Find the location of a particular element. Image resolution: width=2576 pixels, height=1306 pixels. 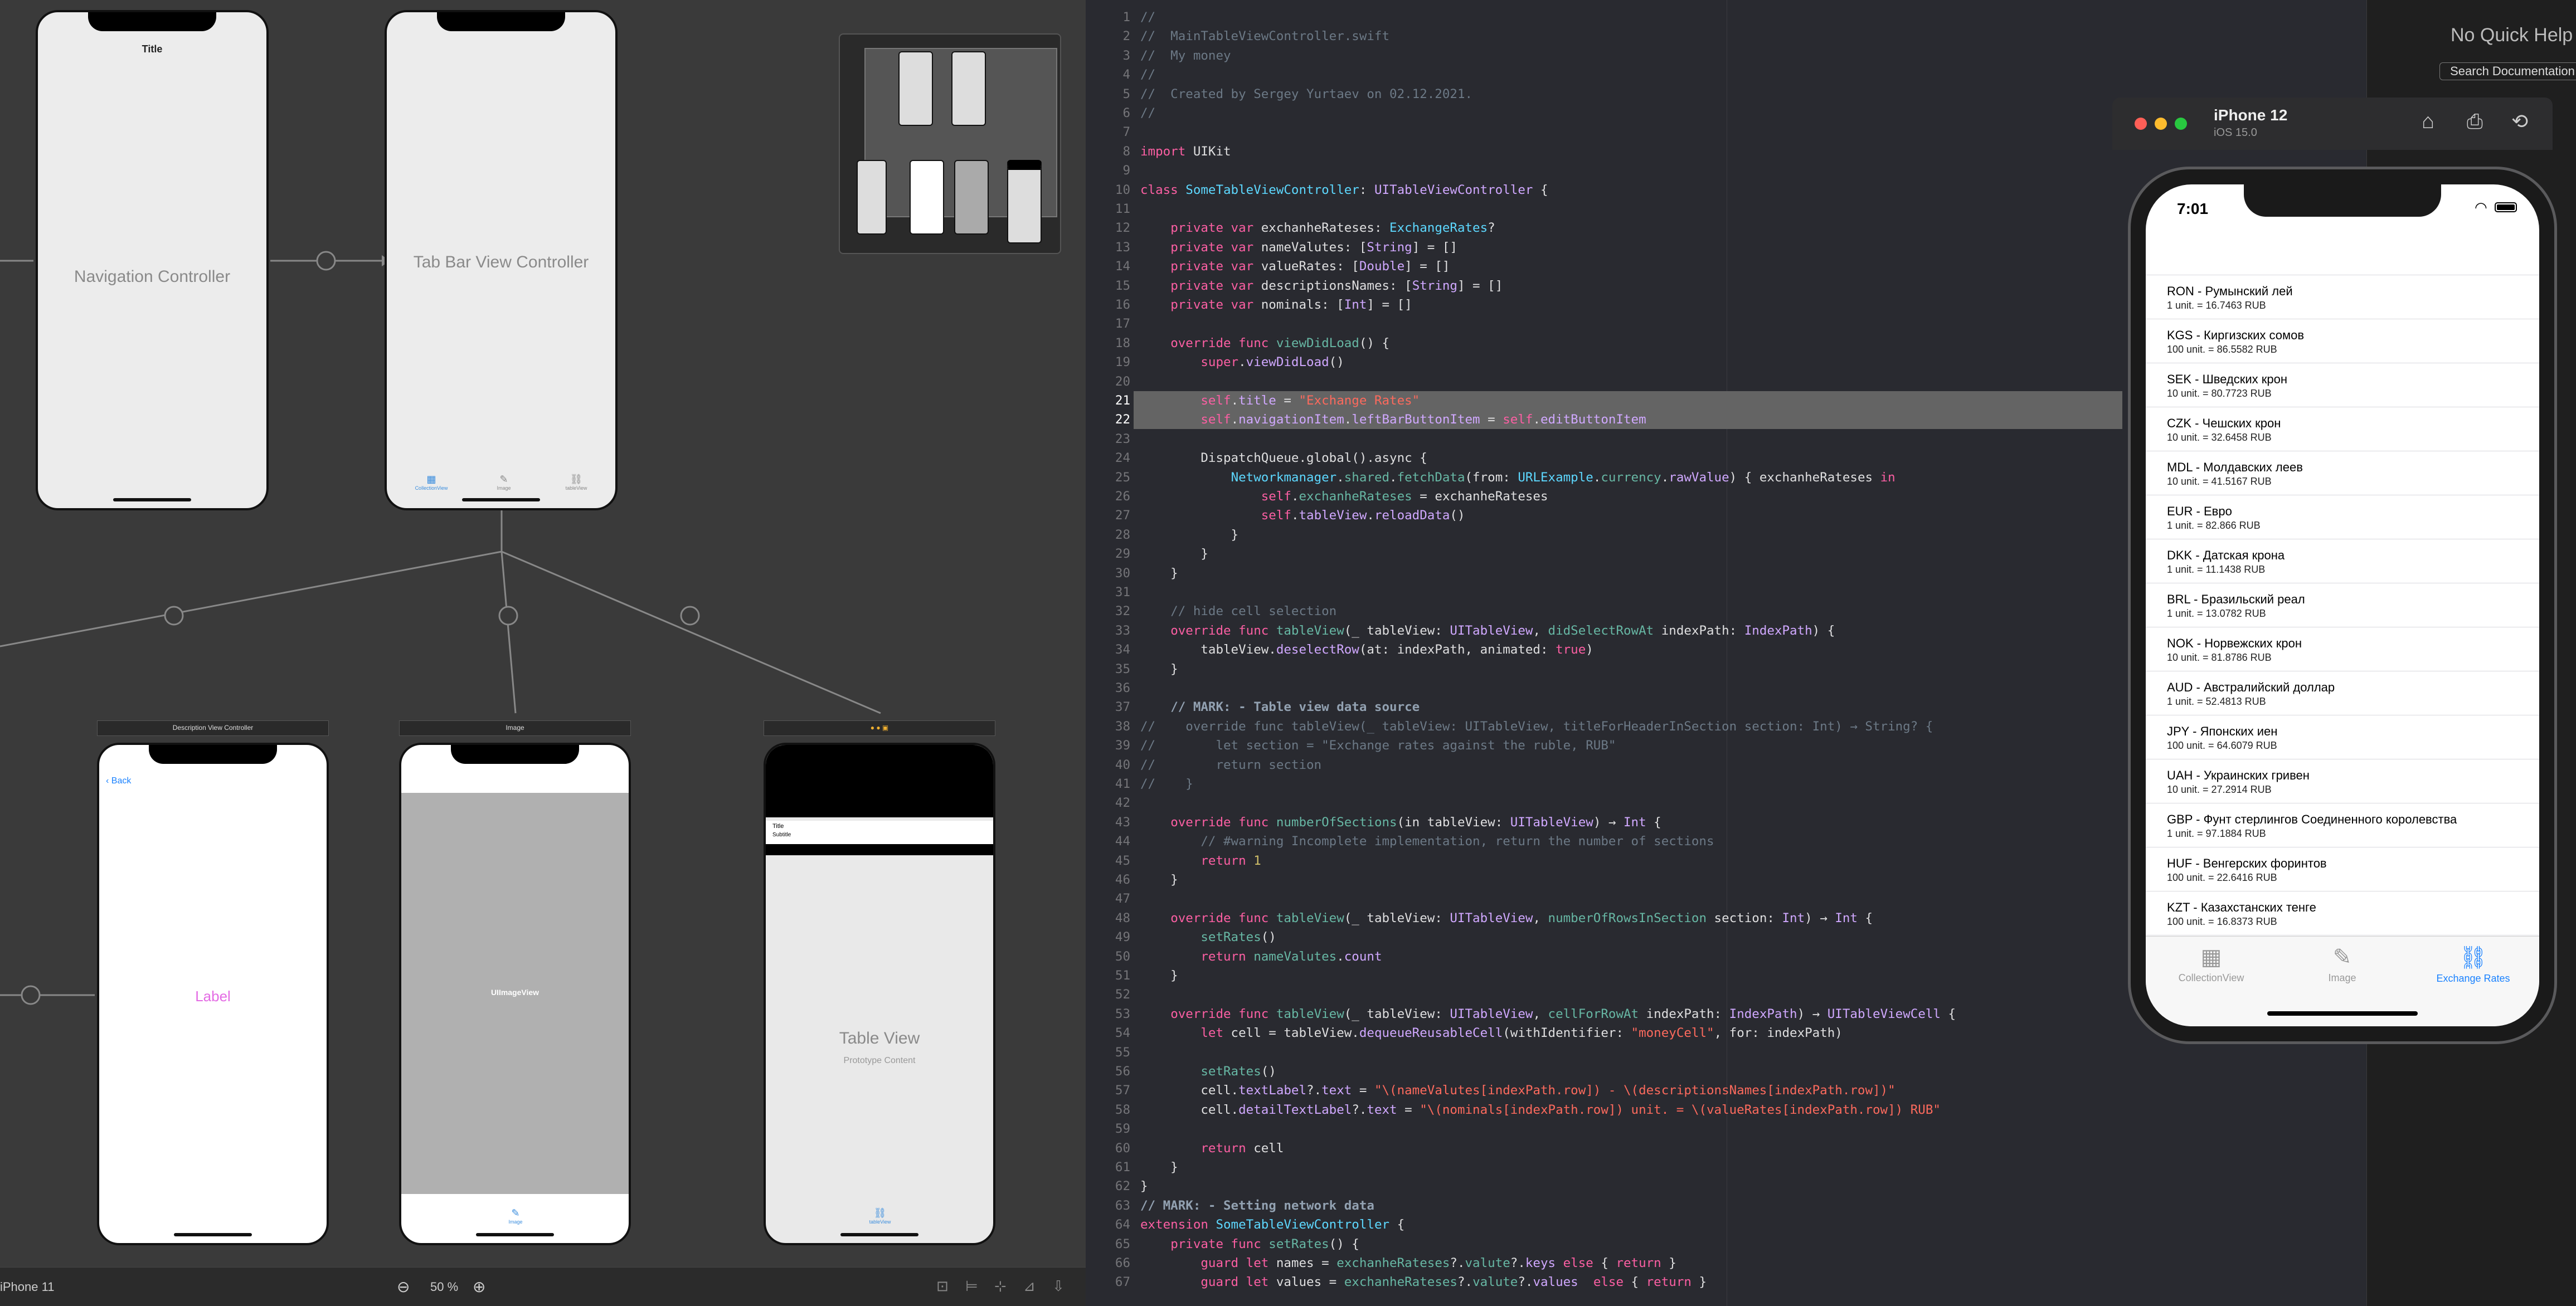

image-vc-scene-bar: Image is located at coordinates (515, 728).